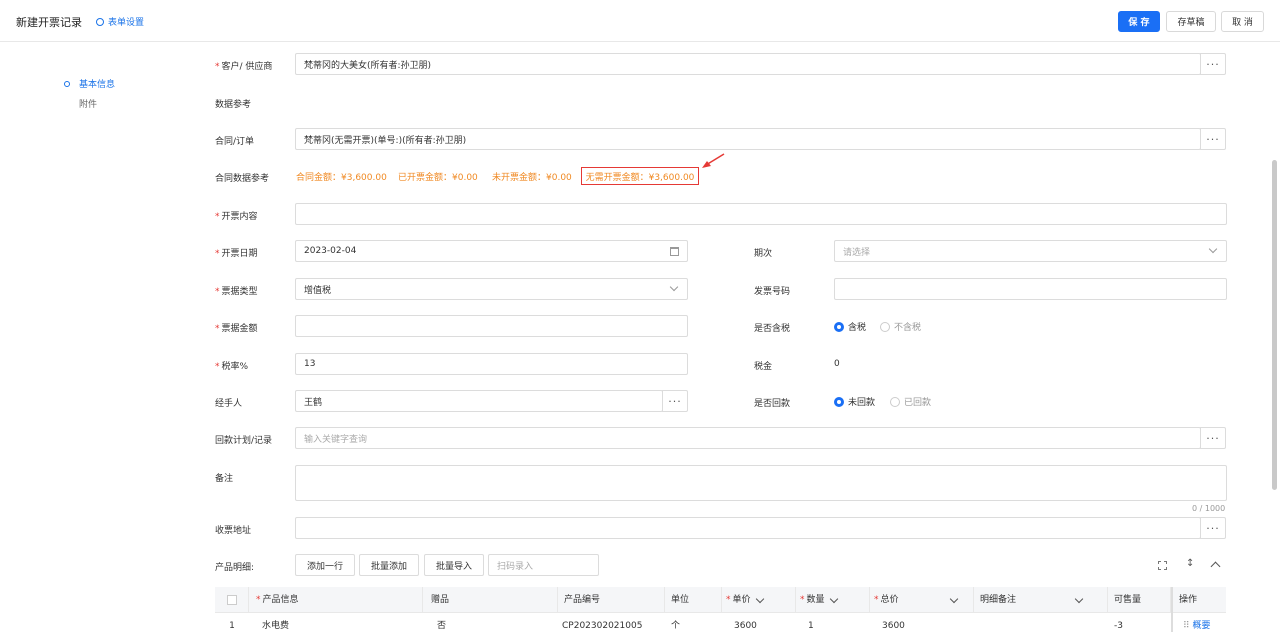 The image size is (1280, 632). What do you see at coordinates (748, 64) in the screenshot?
I see `customer-field: 梵蒂冈的大美女(所有者:孙卫朋)` at bounding box center [748, 64].